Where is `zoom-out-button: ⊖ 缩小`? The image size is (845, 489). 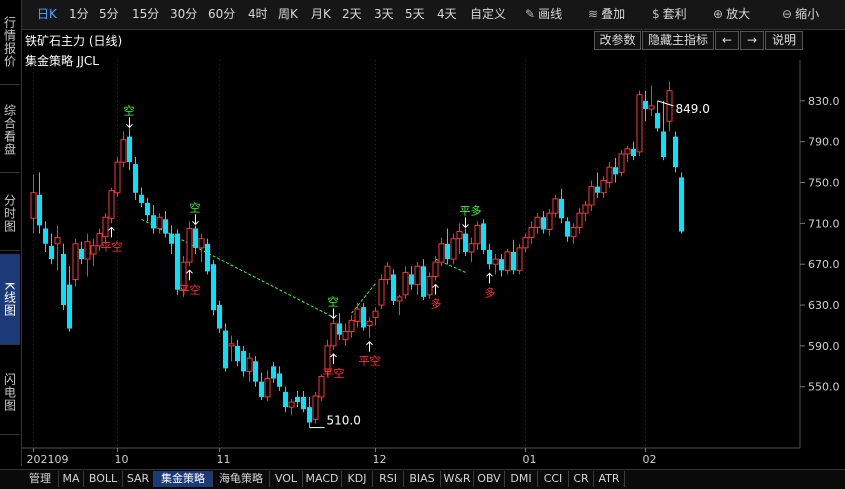 zoom-out-button: ⊖ 缩小 is located at coordinates (800, 14).